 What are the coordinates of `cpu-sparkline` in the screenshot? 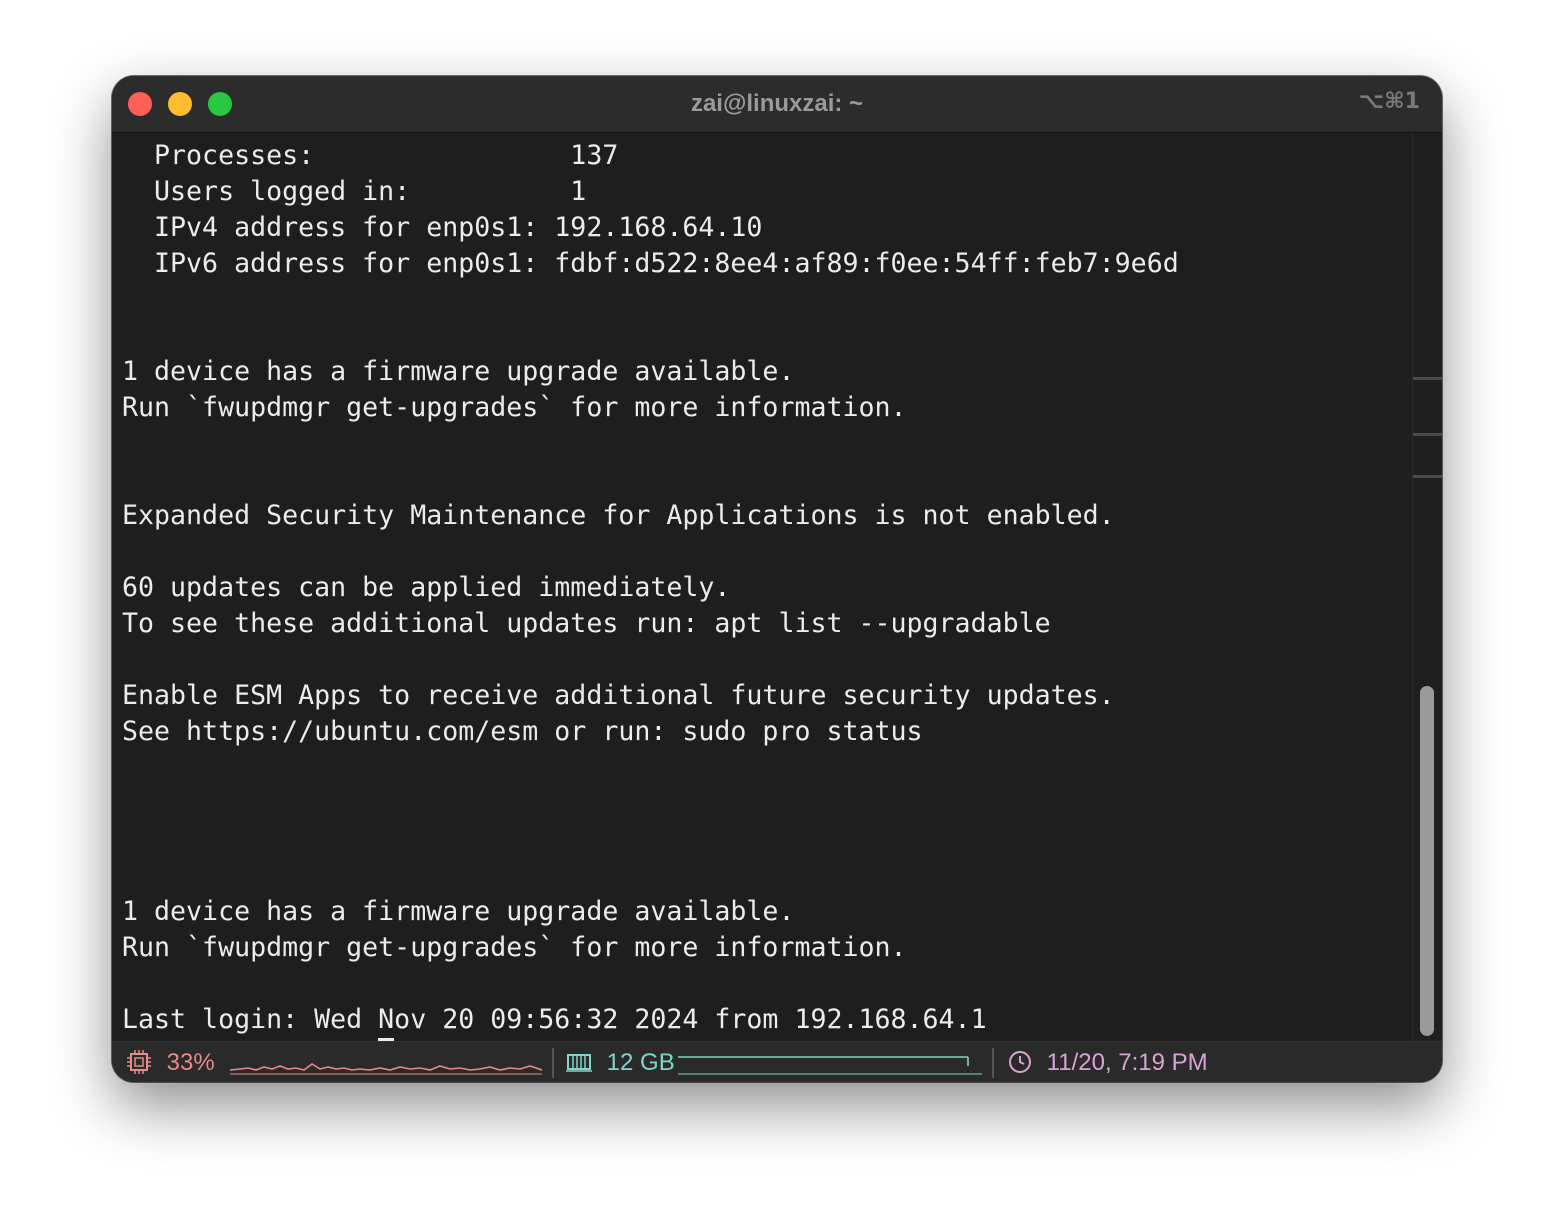 It's located at (386, 1069).